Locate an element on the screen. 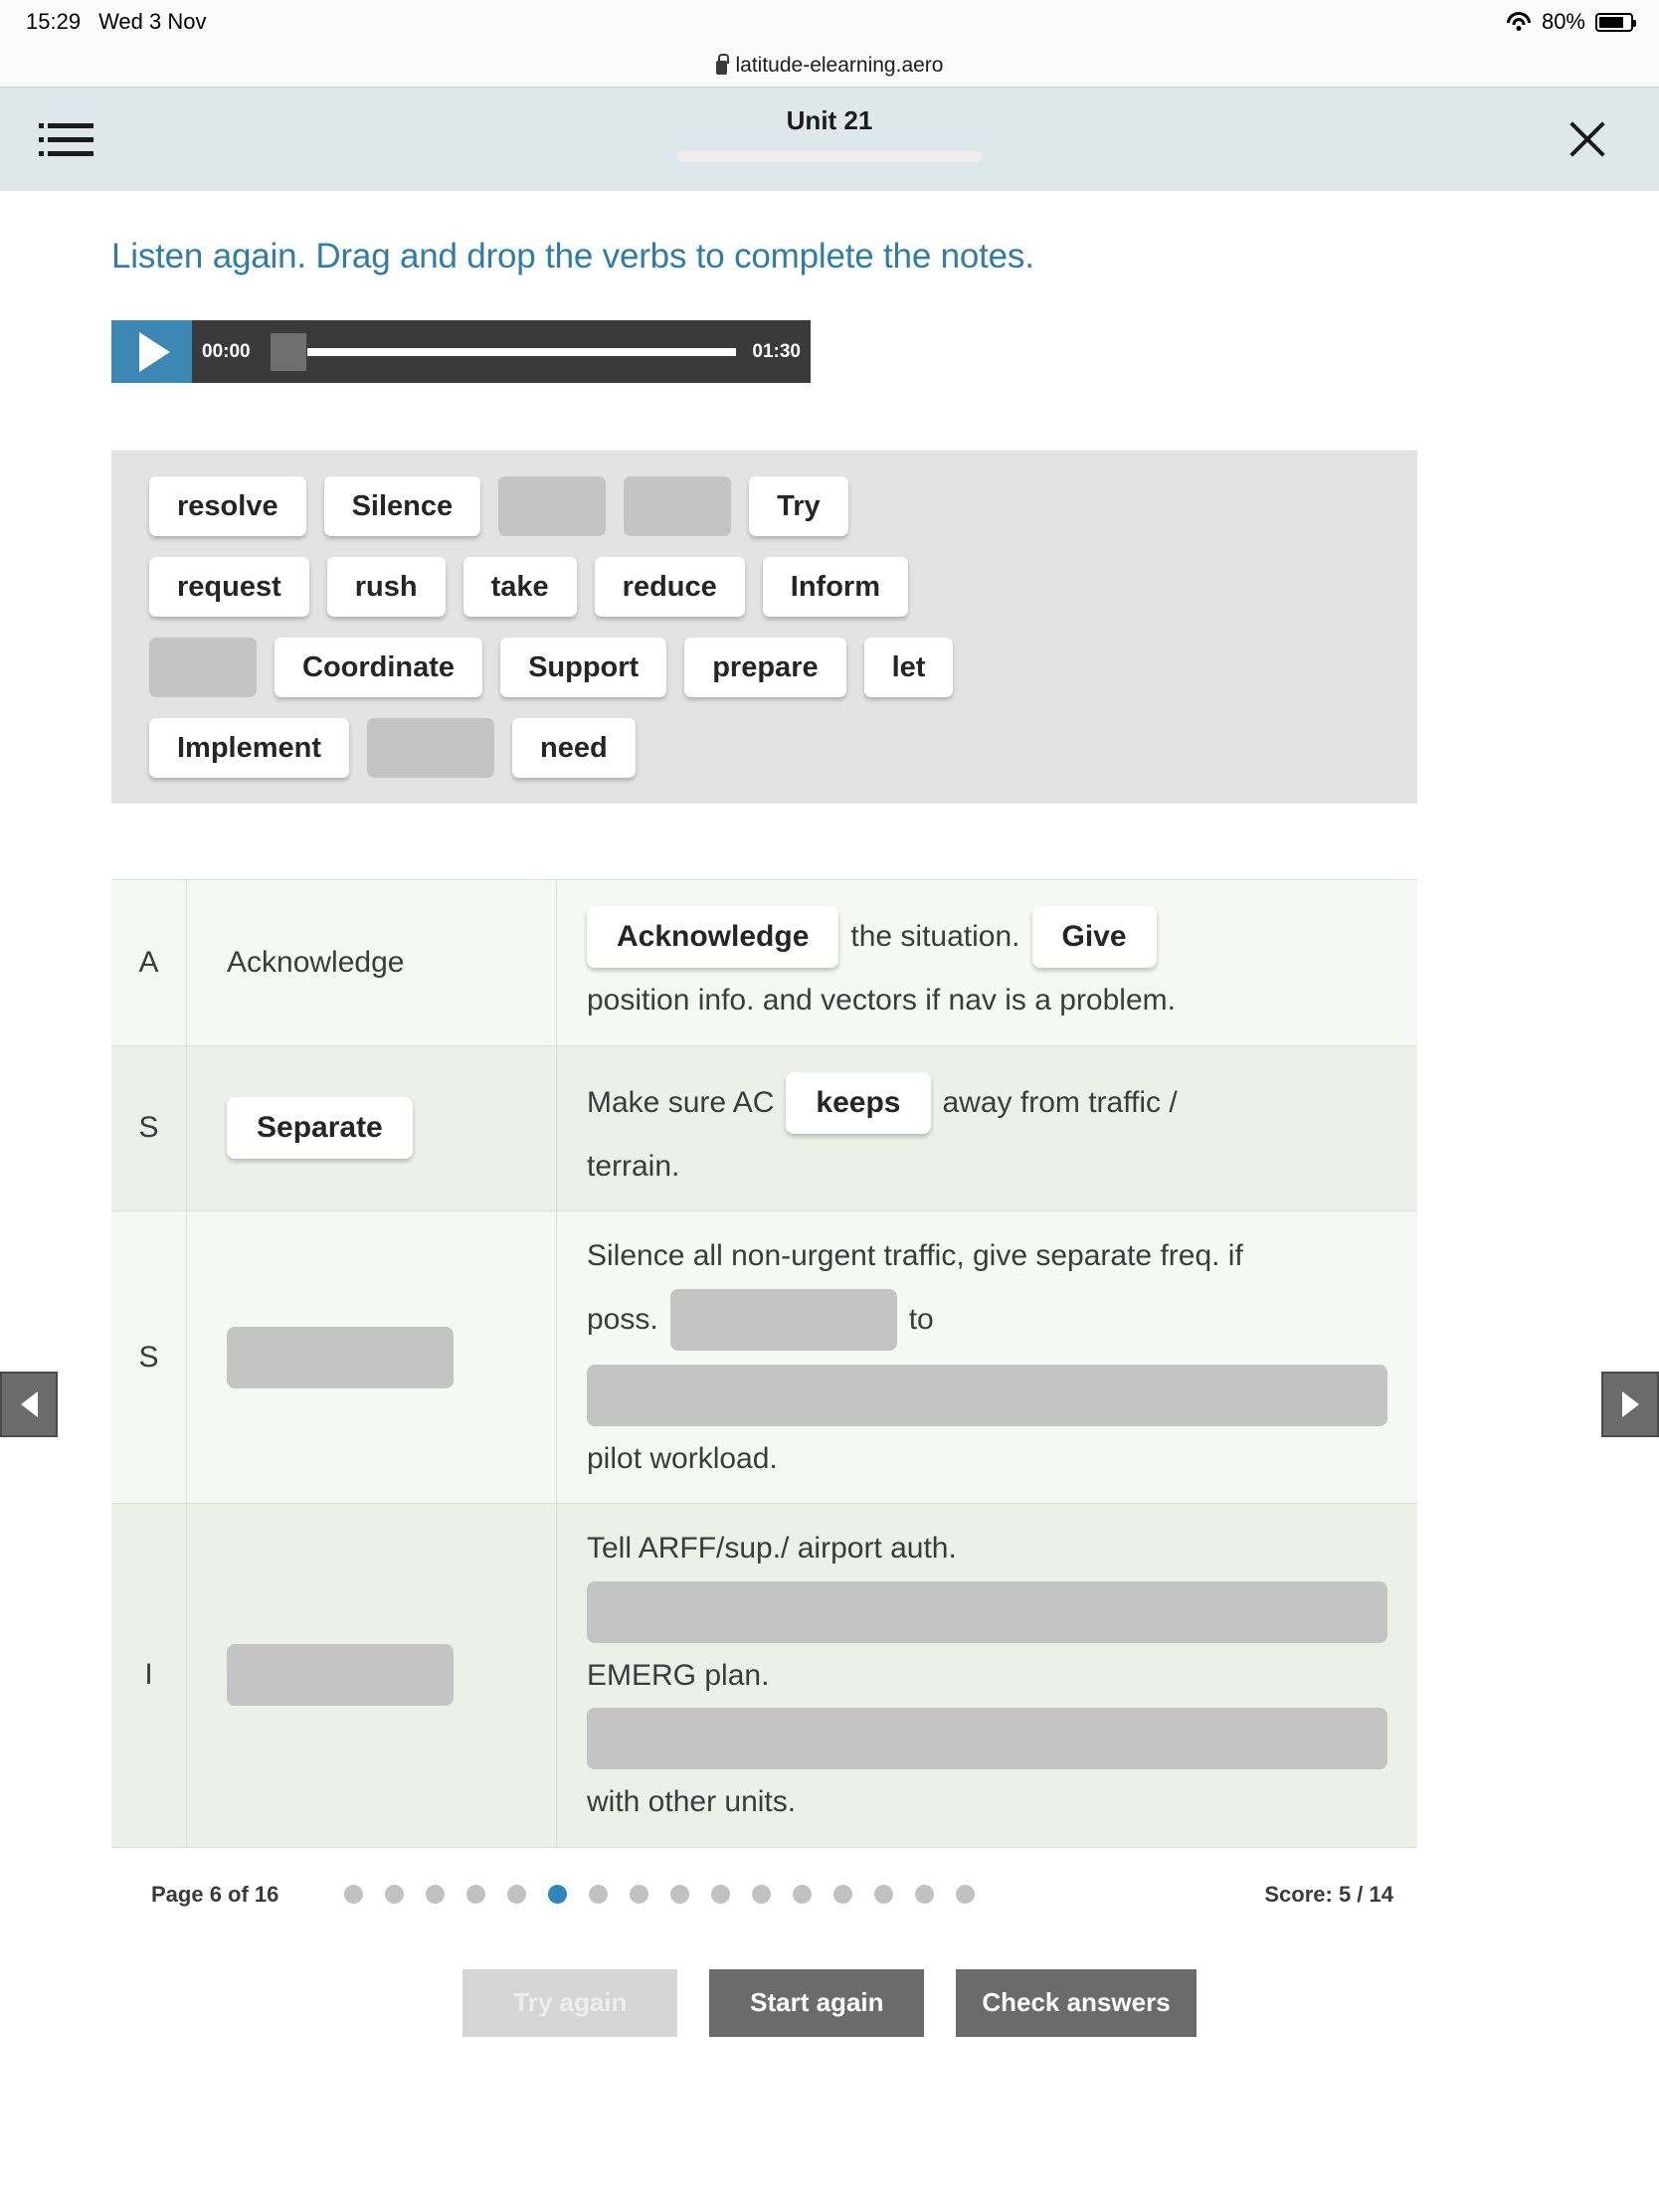 Image resolution: width=1659 pixels, height=2212 pixels. note-text: with other units. is located at coordinates (692, 1801).